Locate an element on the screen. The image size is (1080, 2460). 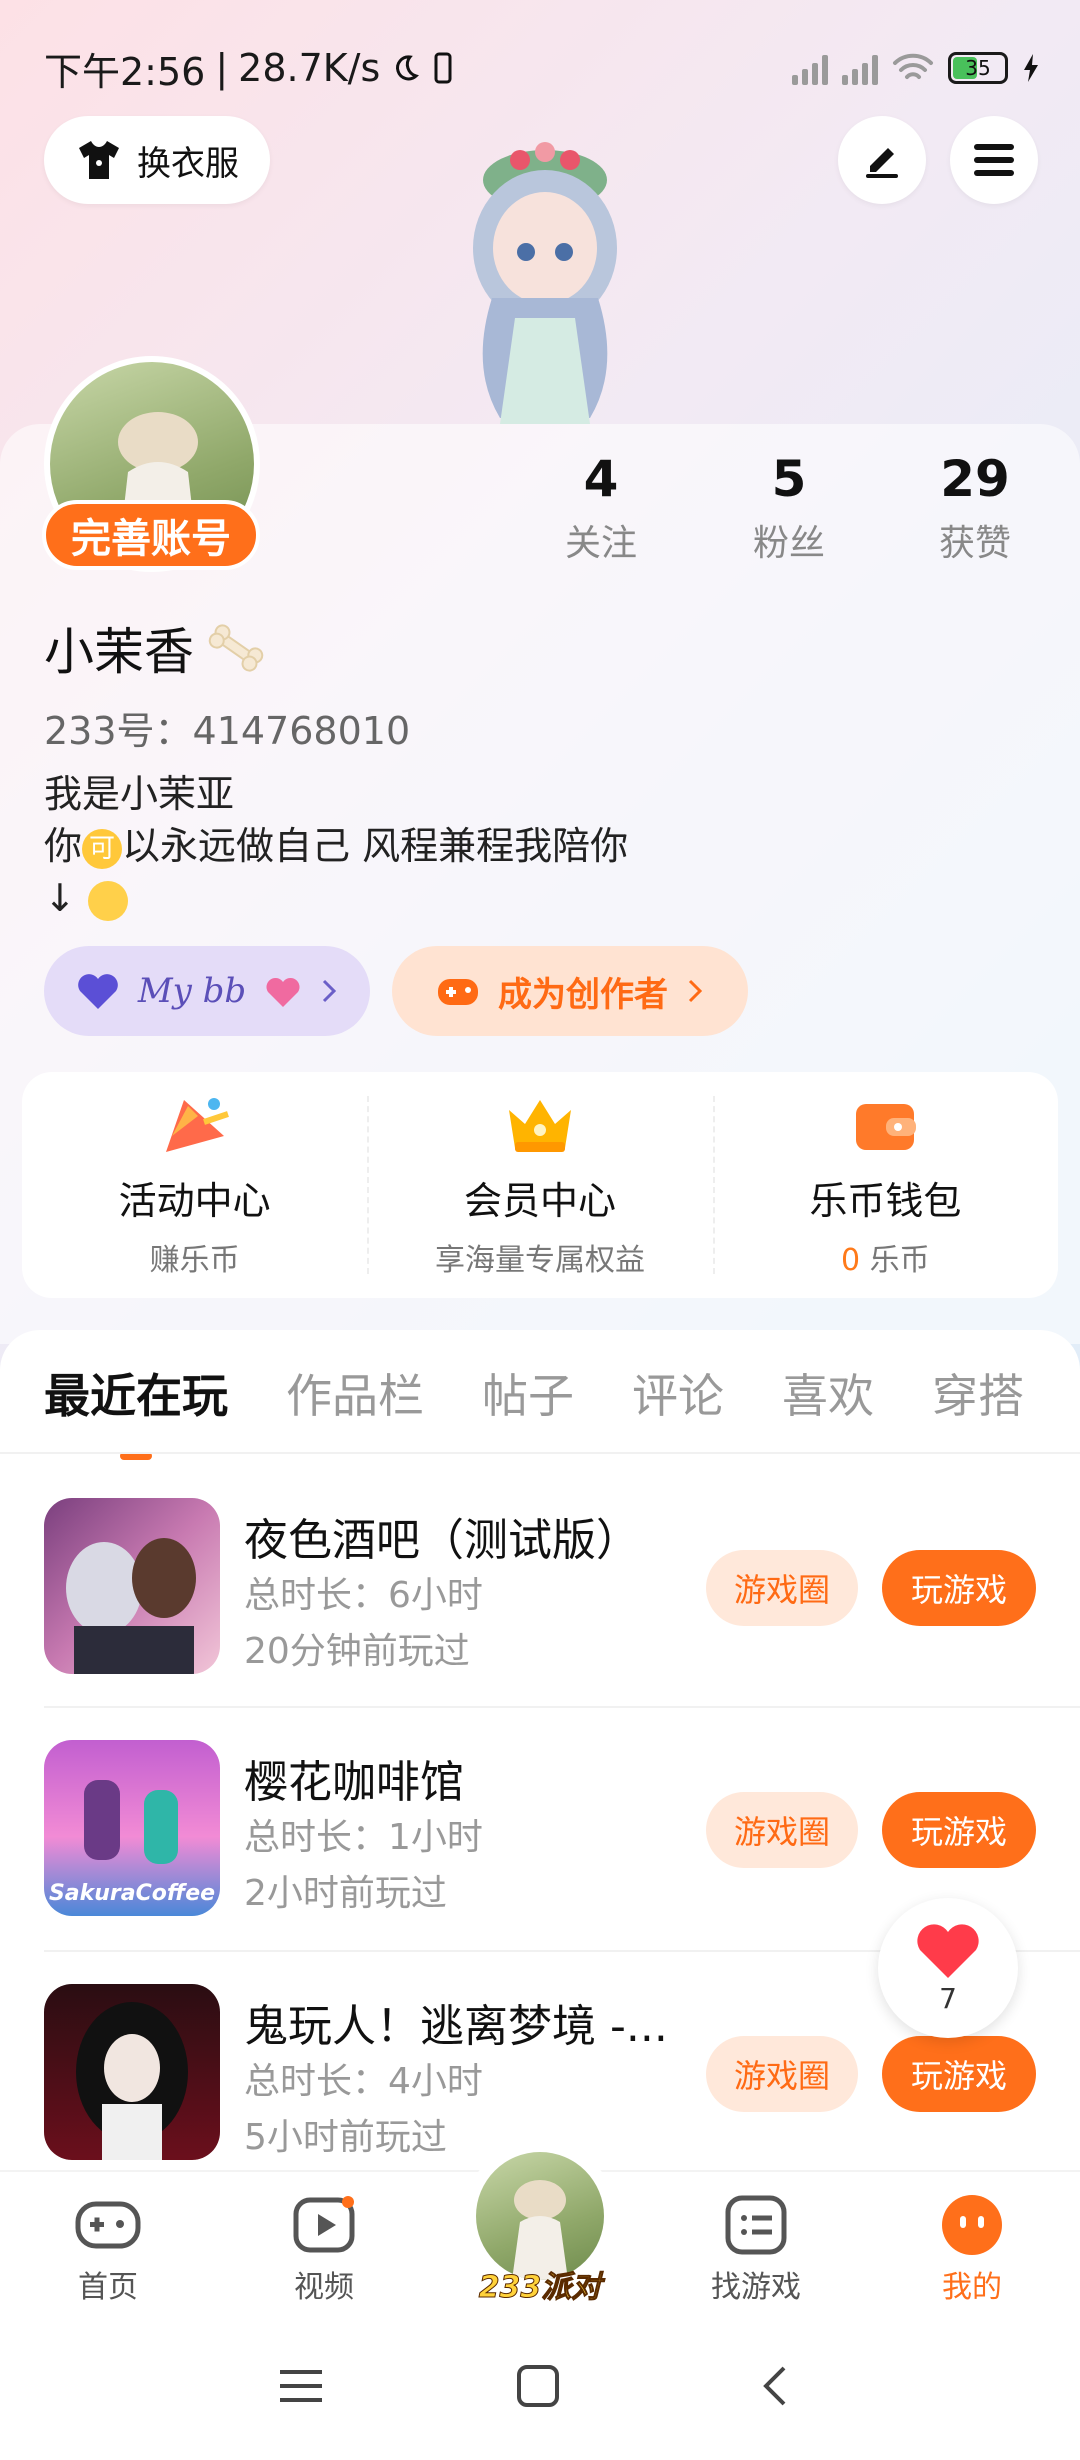
status-right: 35 is located at coordinates (916, 68).